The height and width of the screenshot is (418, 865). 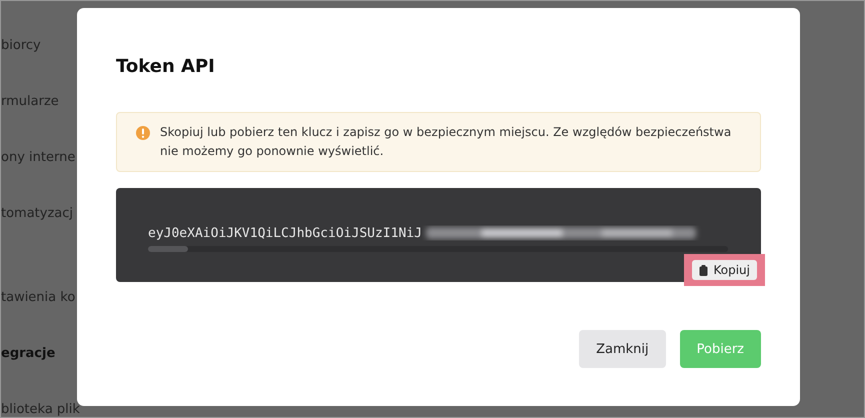 I want to click on download-button: Pobierz, so click(x=720, y=349).